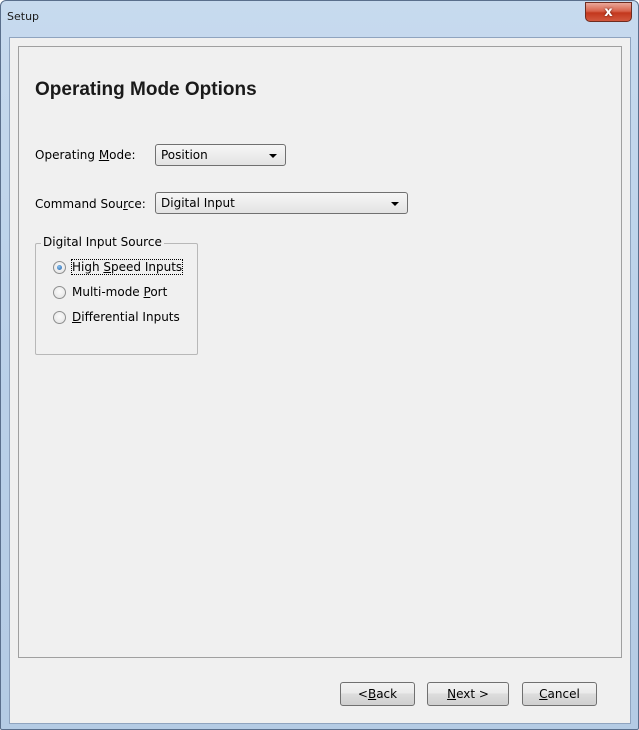 The width and height of the screenshot is (639, 730). I want to click on radio-label: Differential Inputs, so click(126, 317).